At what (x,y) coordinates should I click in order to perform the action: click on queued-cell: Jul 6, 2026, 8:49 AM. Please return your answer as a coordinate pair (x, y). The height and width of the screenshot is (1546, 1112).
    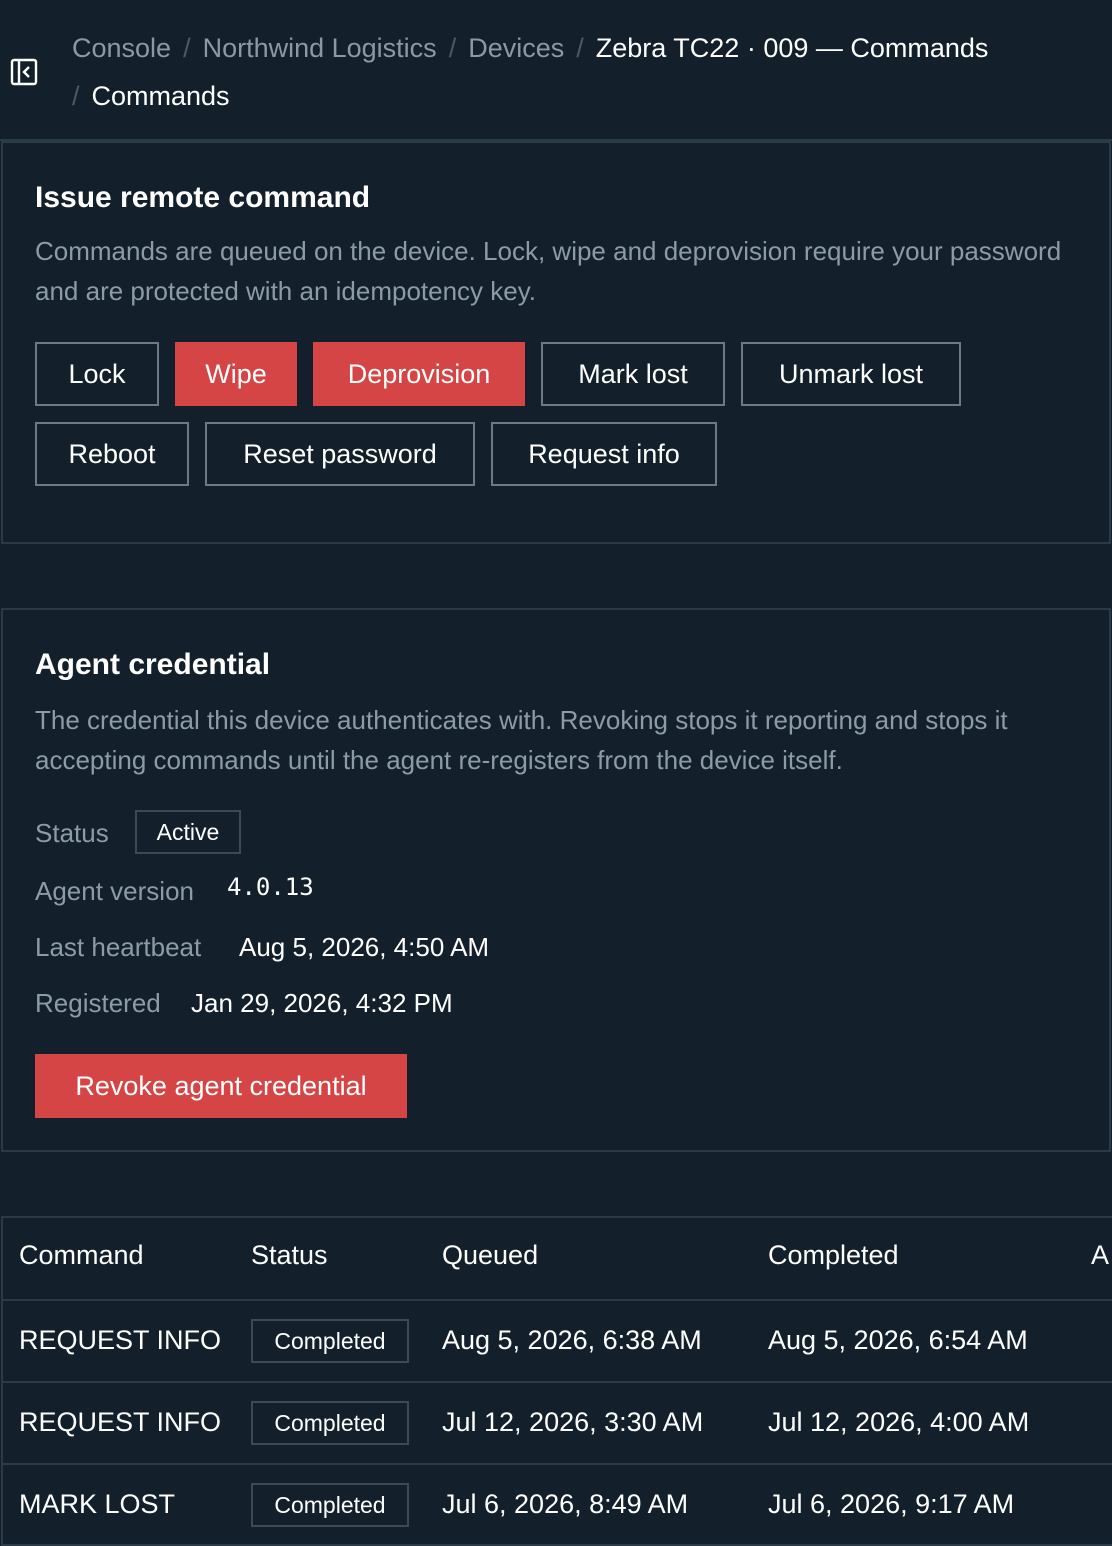
    Looking at the image, I should click on (565, 1504).